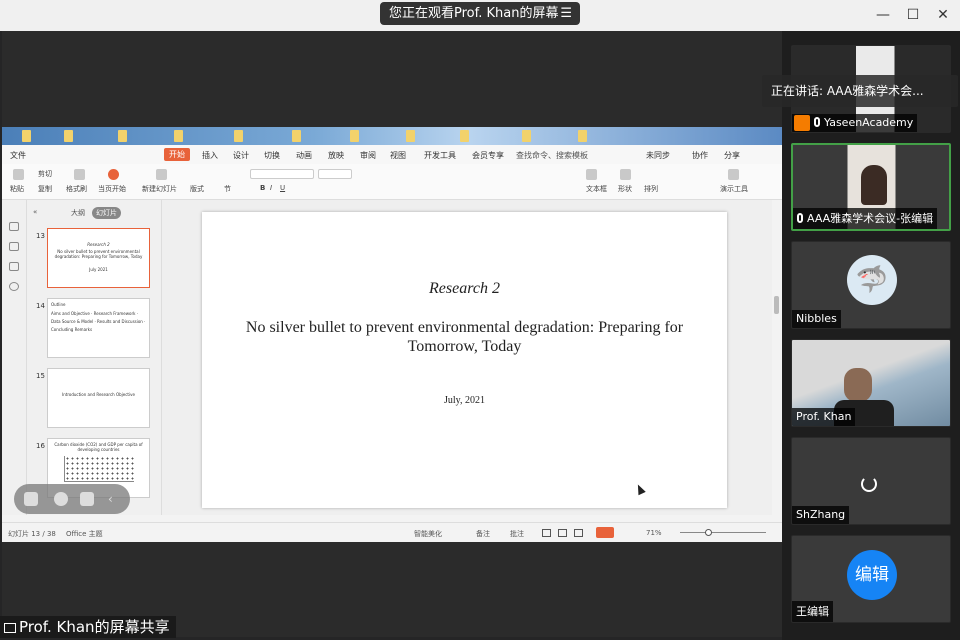 This screenshot has width=960, height=640. What do you see at coordinates (335, 174) in the screenshot?
I see `font-size-select` at bounding box center [335, 174].